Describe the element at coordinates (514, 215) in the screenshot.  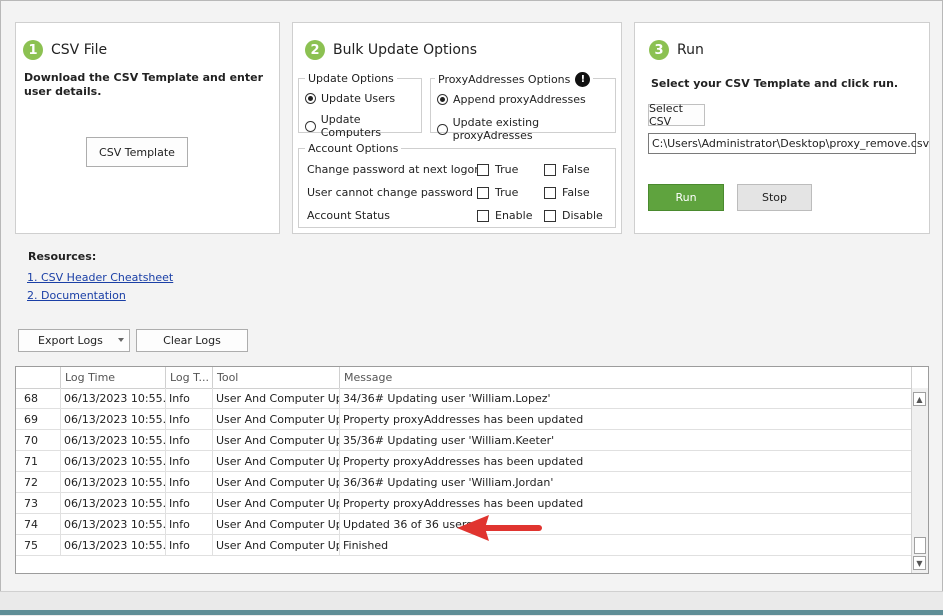
I see `checkbox-label: Enable` at that location.